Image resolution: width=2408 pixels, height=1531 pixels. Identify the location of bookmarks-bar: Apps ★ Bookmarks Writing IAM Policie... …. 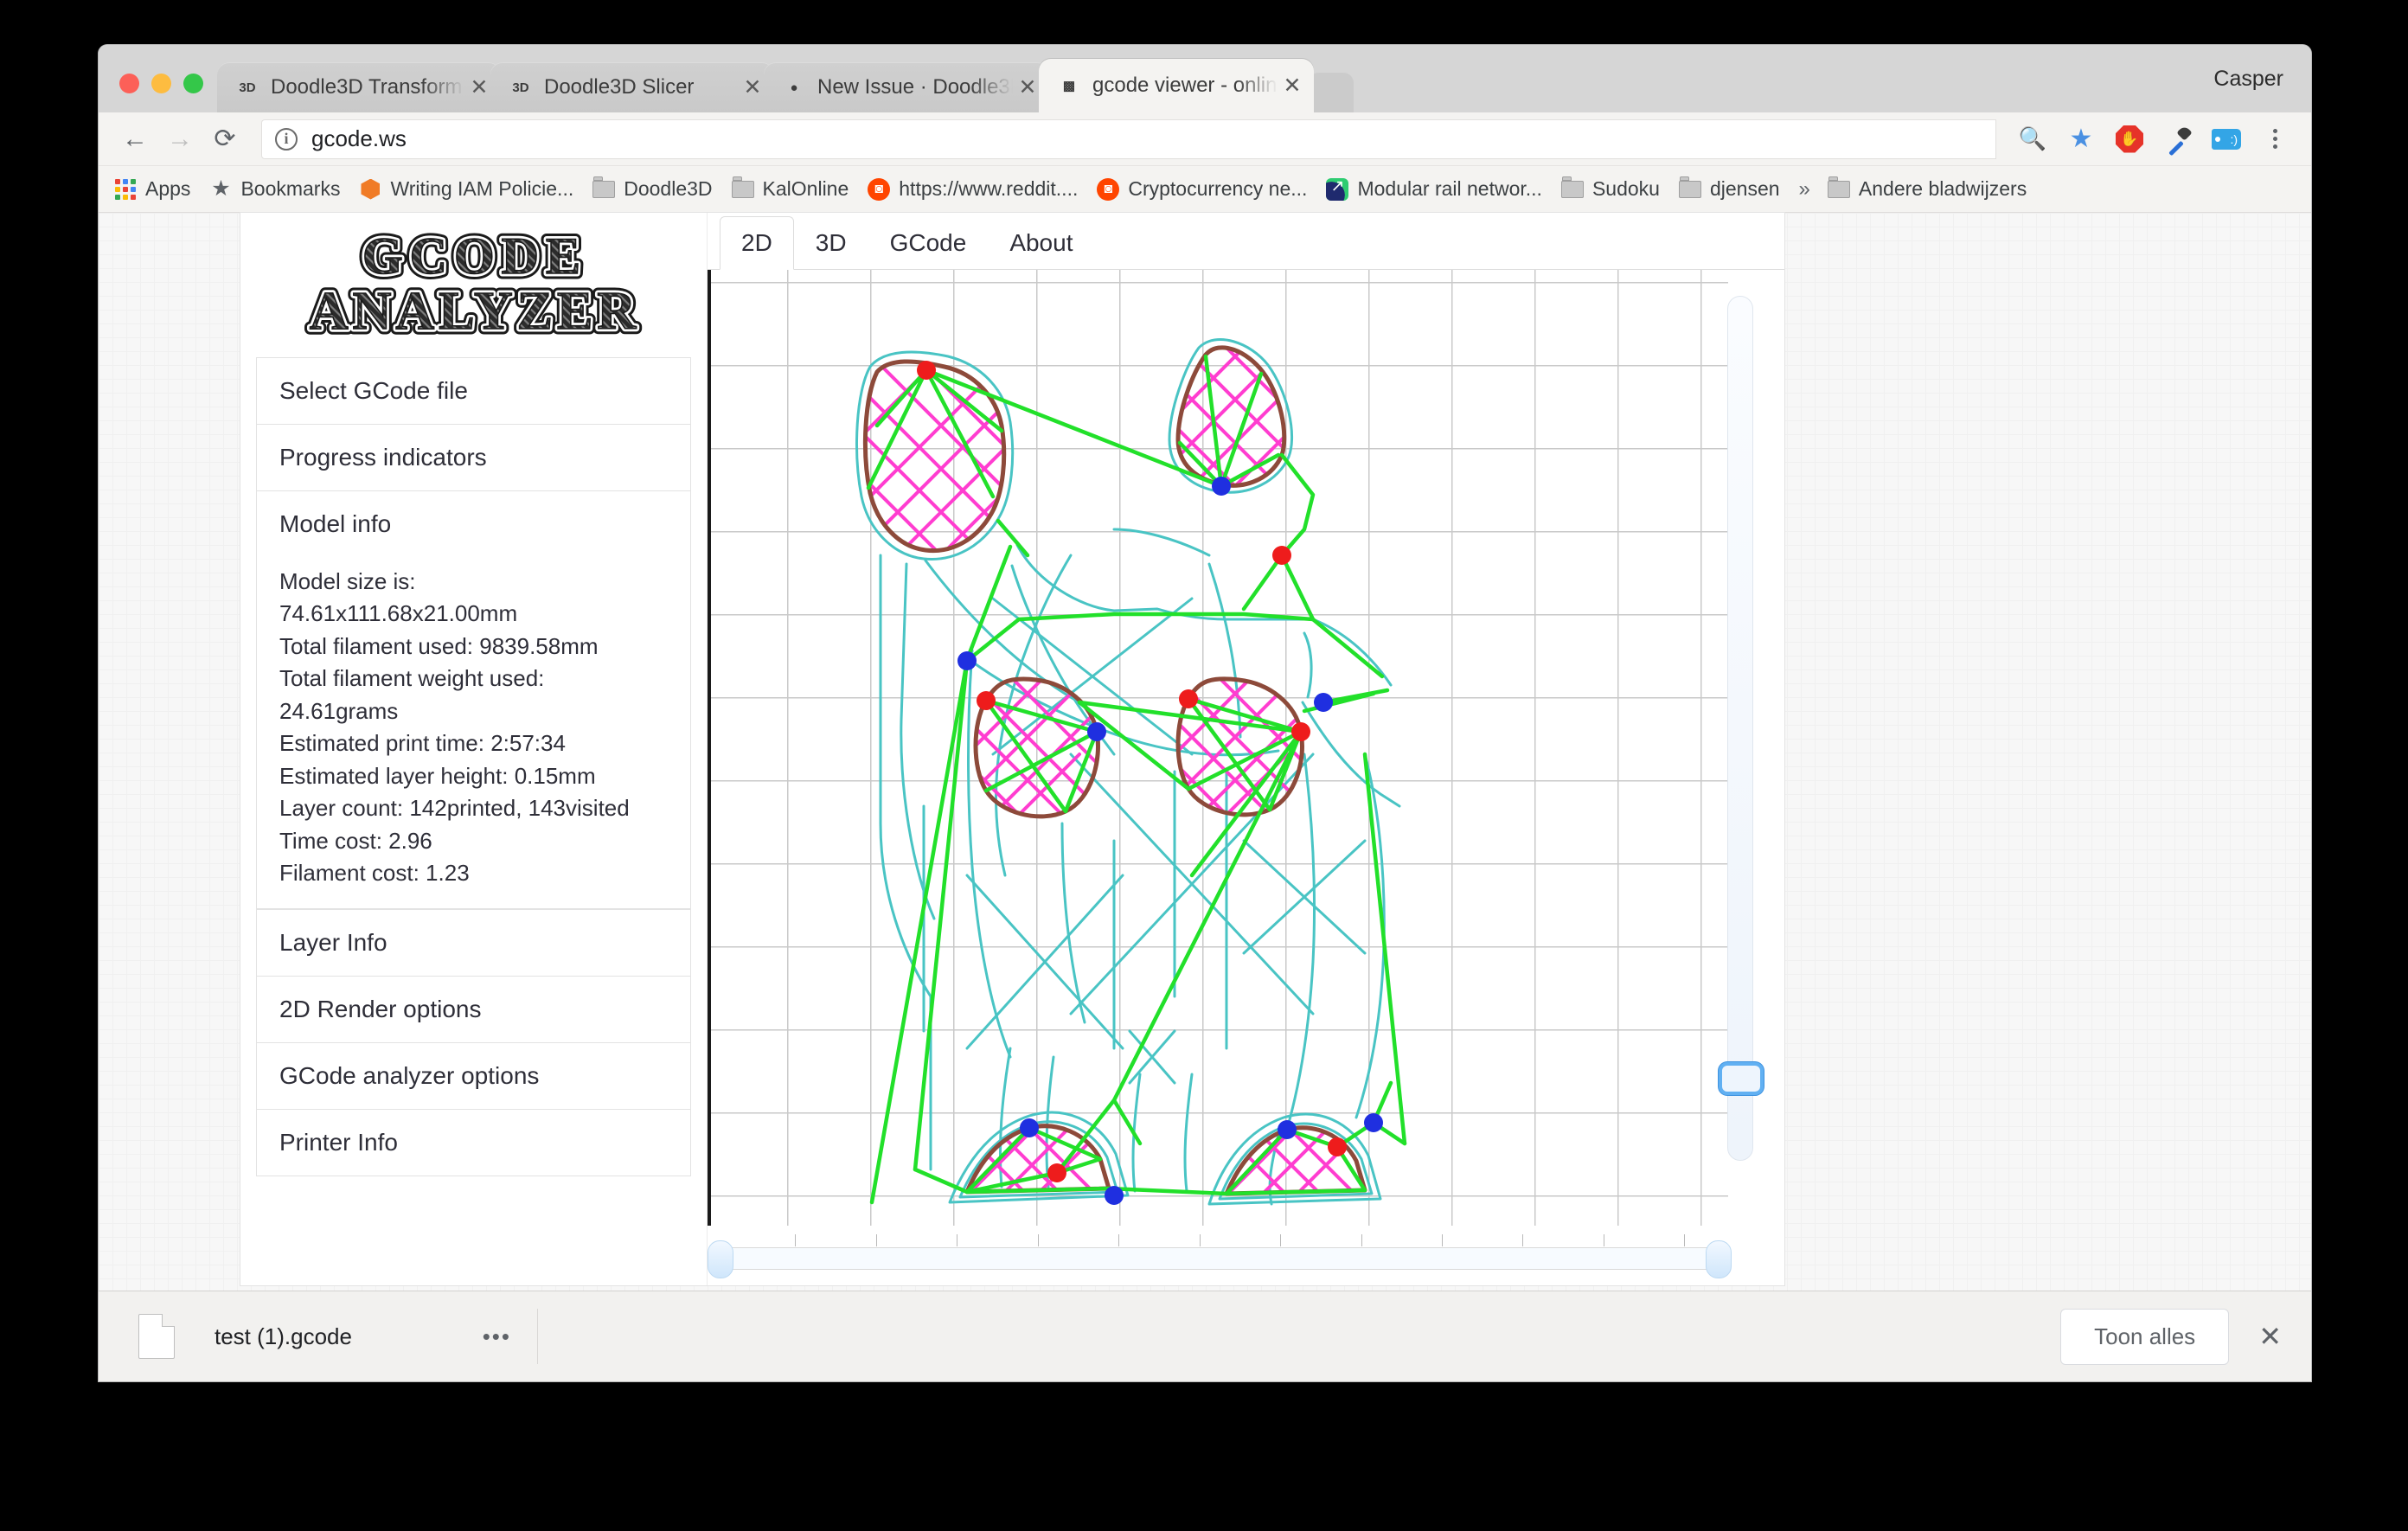
(1205, 189).